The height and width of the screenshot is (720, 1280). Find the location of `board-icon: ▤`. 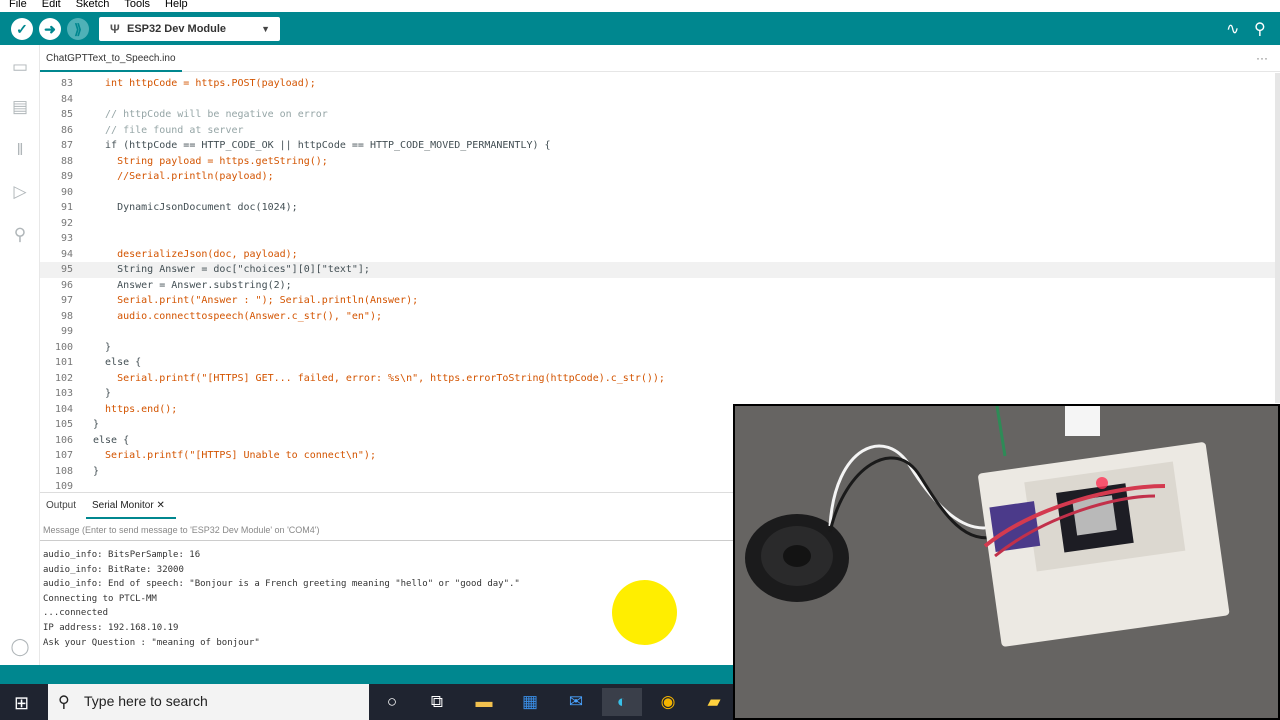

board-icon: ▤ is located at coordinates (20, 107).